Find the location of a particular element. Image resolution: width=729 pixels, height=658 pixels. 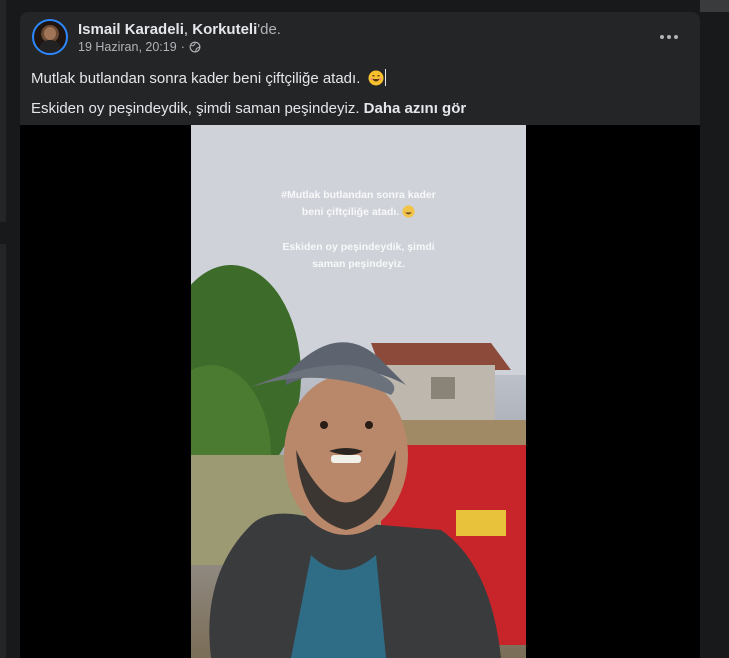

post-meta: 19 Haziran, 20:19 · is located at coordinates (139, 47).